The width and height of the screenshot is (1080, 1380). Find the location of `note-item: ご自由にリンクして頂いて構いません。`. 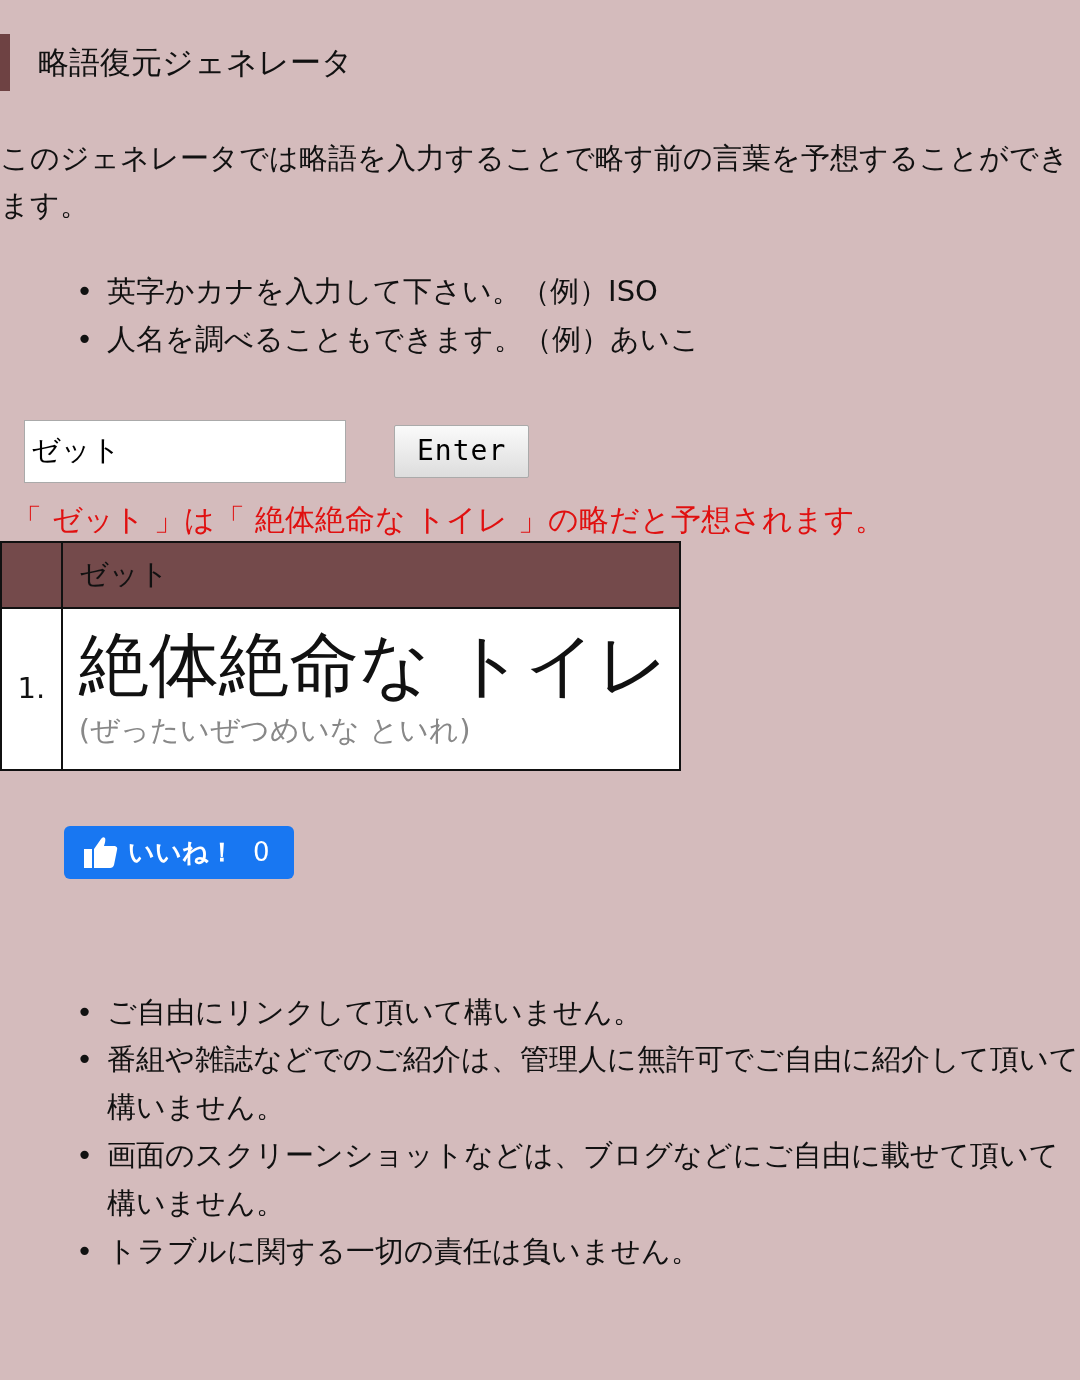

note-item: ご自由にリンクして頂いて構いません。 is located at coordinates (375, 1012).